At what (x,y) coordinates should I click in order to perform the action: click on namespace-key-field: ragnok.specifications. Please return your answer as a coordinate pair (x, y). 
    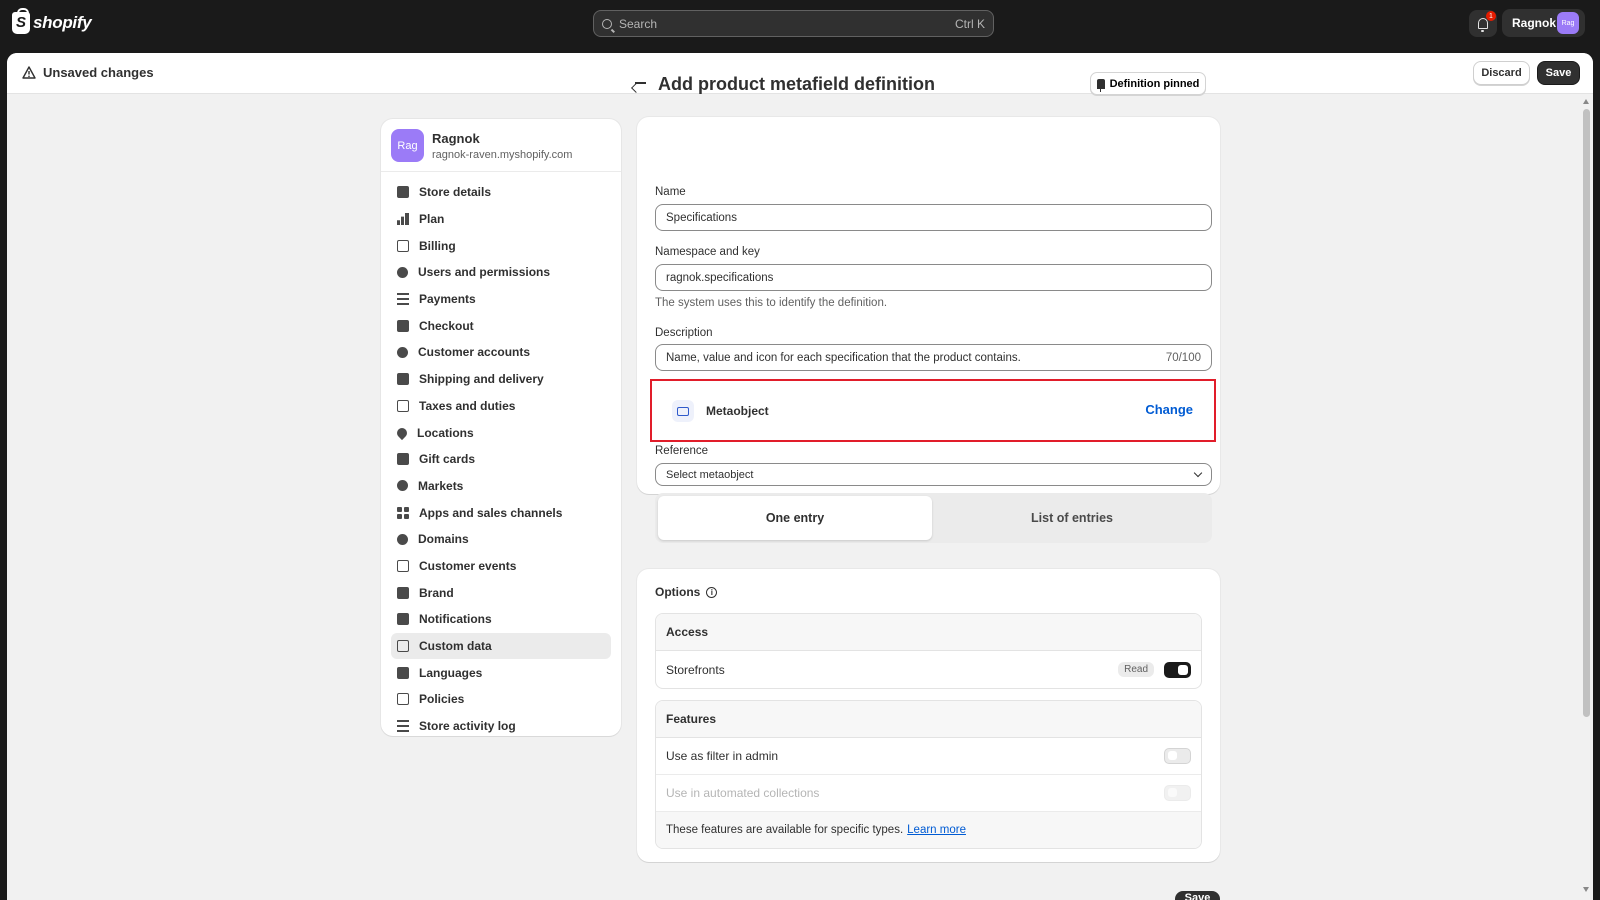
    Looking at the image, I should click on (933, 277).